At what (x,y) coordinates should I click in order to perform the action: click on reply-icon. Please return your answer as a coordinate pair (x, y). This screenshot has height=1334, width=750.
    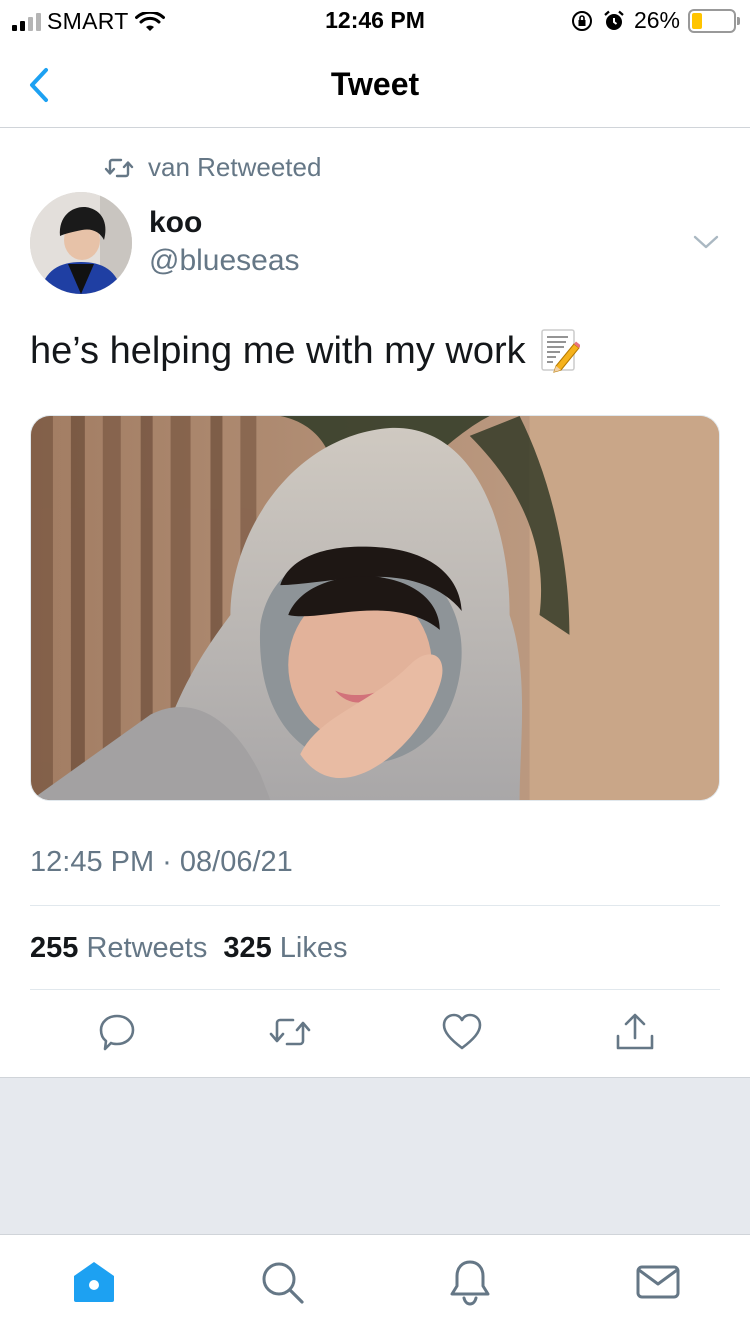
    Looking at the image, I should click on (117, 1032).